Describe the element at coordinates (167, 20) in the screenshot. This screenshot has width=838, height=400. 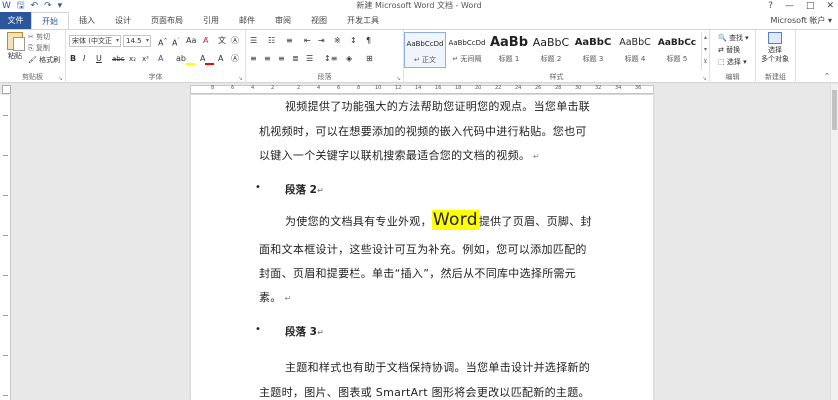
I see `tab-page-layout: 页面布局` at that location.